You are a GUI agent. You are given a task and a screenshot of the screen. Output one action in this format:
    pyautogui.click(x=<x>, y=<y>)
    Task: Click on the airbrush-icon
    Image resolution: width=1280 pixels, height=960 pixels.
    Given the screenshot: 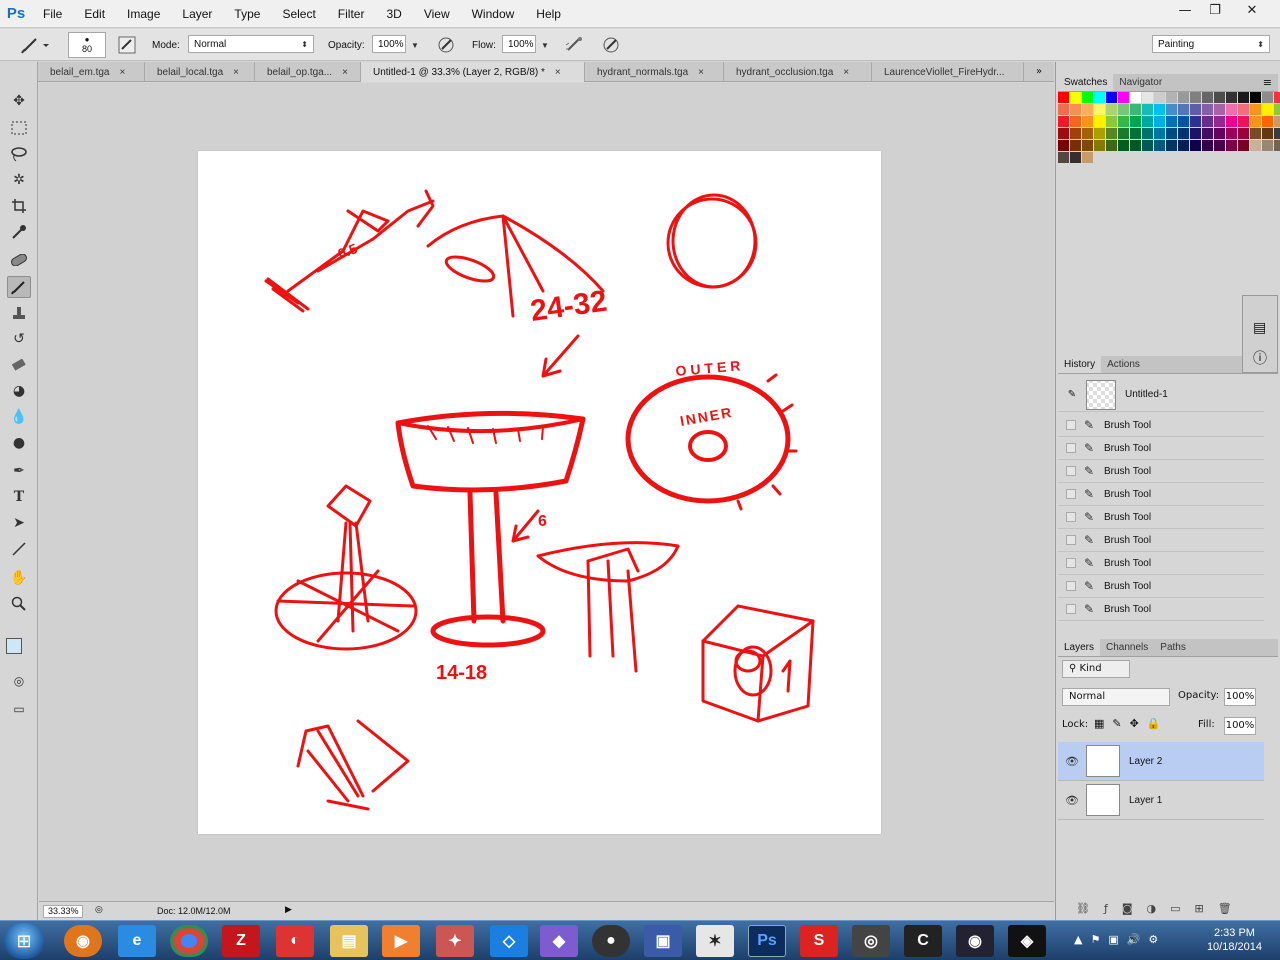 What is the action you would take?
    pyautogui.click(x=575, y=45)
    